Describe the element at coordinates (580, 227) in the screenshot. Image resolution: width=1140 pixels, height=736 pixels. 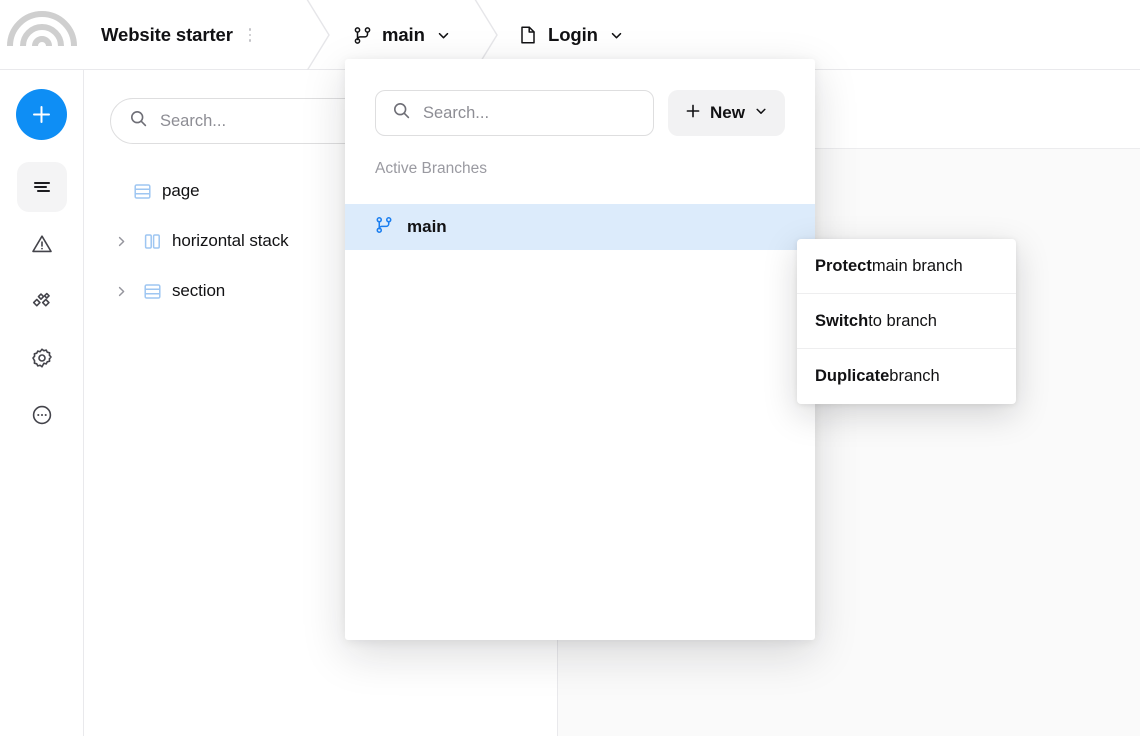
I see `branch-list-item-main: main` at that location.